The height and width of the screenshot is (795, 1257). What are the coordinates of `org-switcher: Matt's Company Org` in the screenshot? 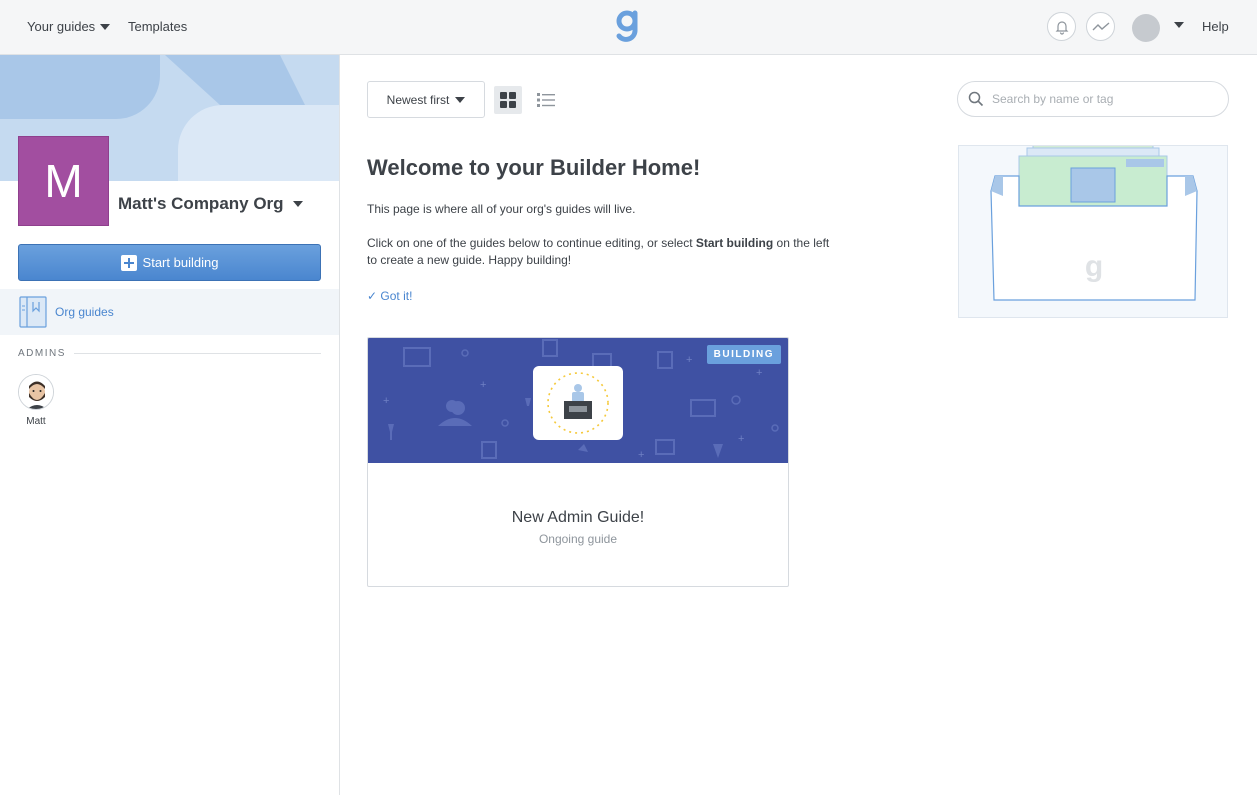 It's located at (210, 204).